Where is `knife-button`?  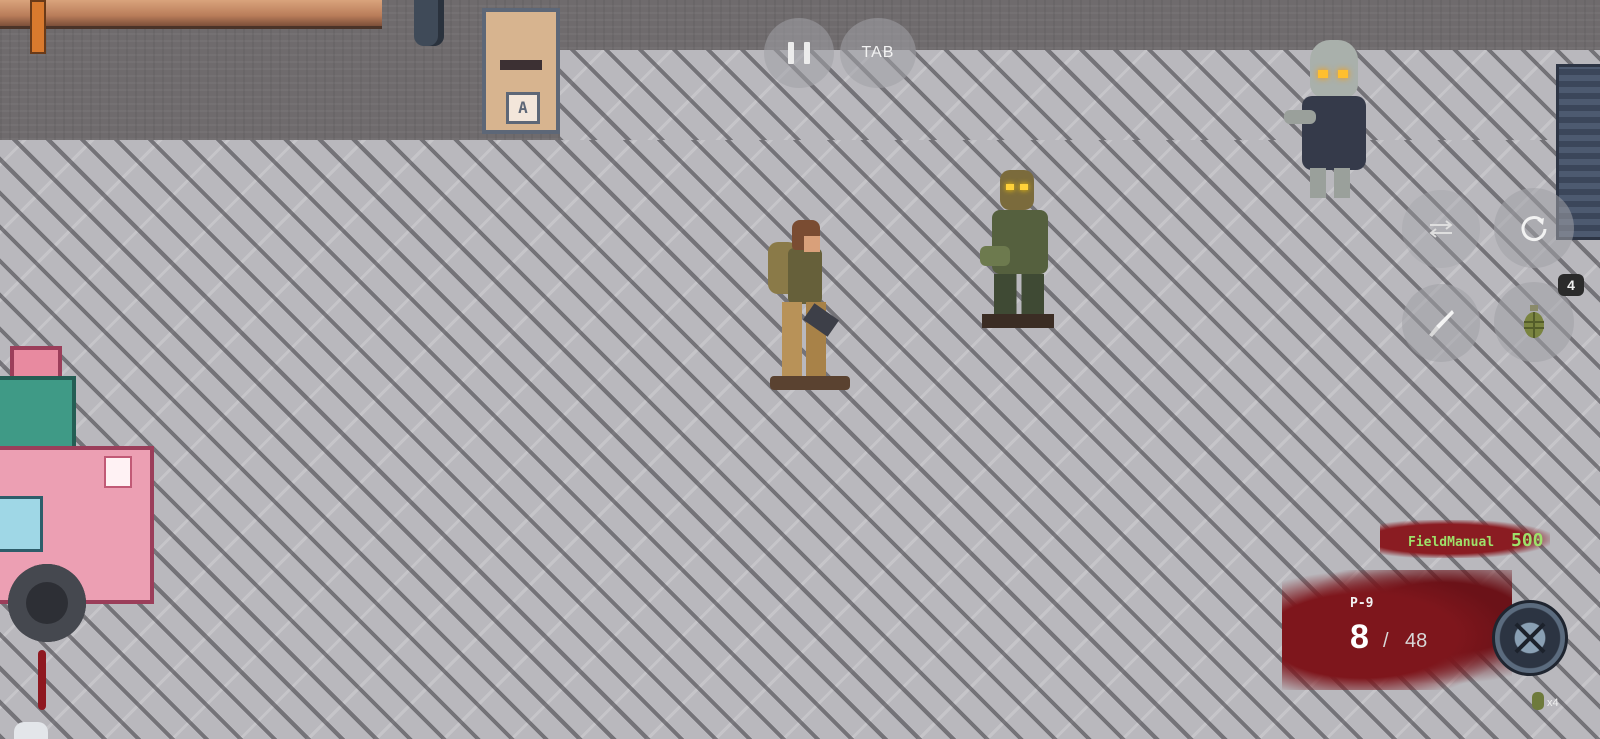 knife-button is located at coordinates (1441, 323).